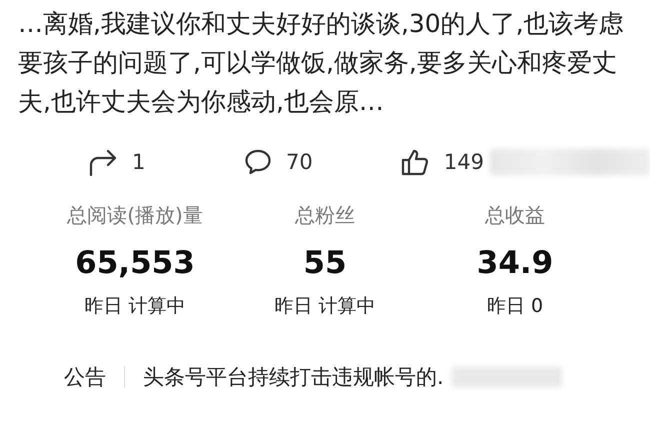  Describe the element at coordinates (135, 215) in the screenshot. I see `stat-label: 总阅读(播放)量` at that location.